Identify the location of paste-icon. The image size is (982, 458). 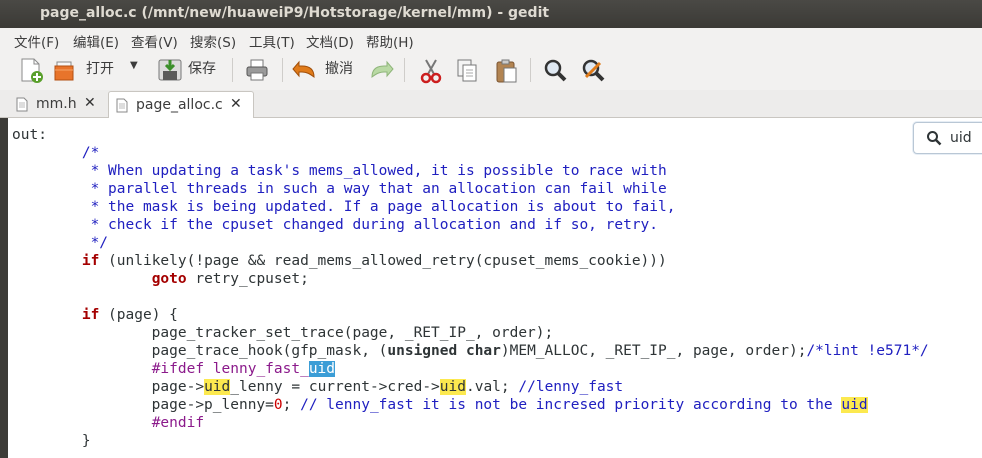
(507, 71).